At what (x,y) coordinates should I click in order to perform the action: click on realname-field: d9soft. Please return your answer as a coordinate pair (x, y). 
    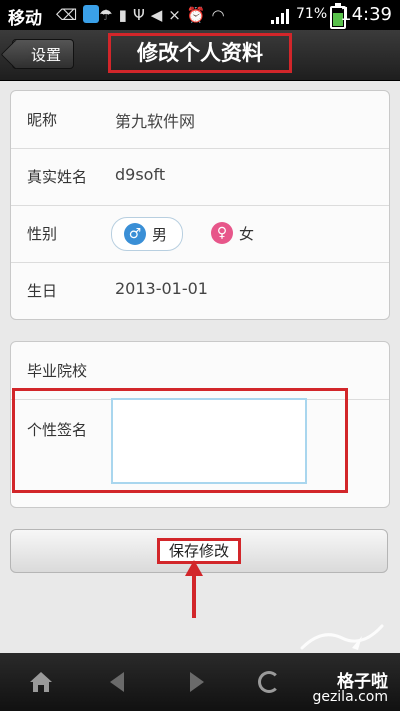
    Looking at the image, I should click on (140, 174).